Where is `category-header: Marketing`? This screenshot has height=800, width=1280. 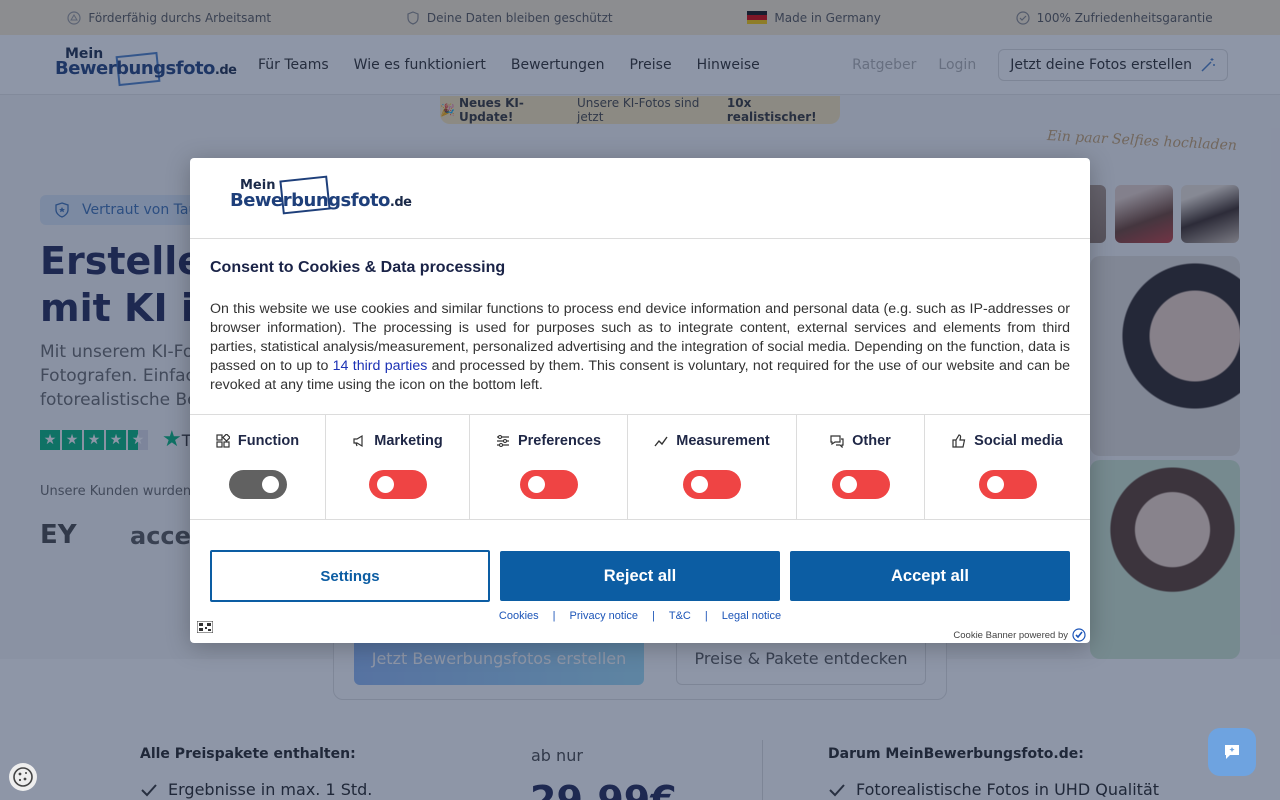
category-header: Marketing is located at coordinates (397, 441).